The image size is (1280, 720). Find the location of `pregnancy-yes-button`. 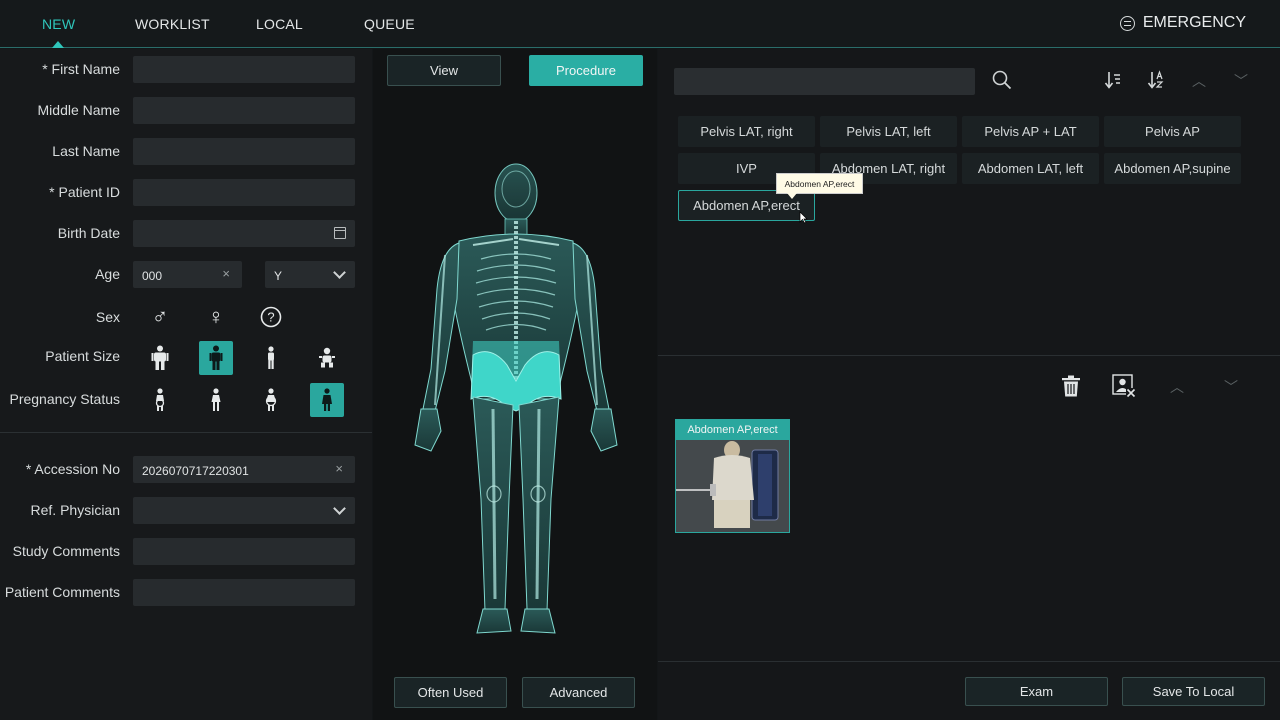

pregnancy-yes-button is located at coordinates (271, 400).